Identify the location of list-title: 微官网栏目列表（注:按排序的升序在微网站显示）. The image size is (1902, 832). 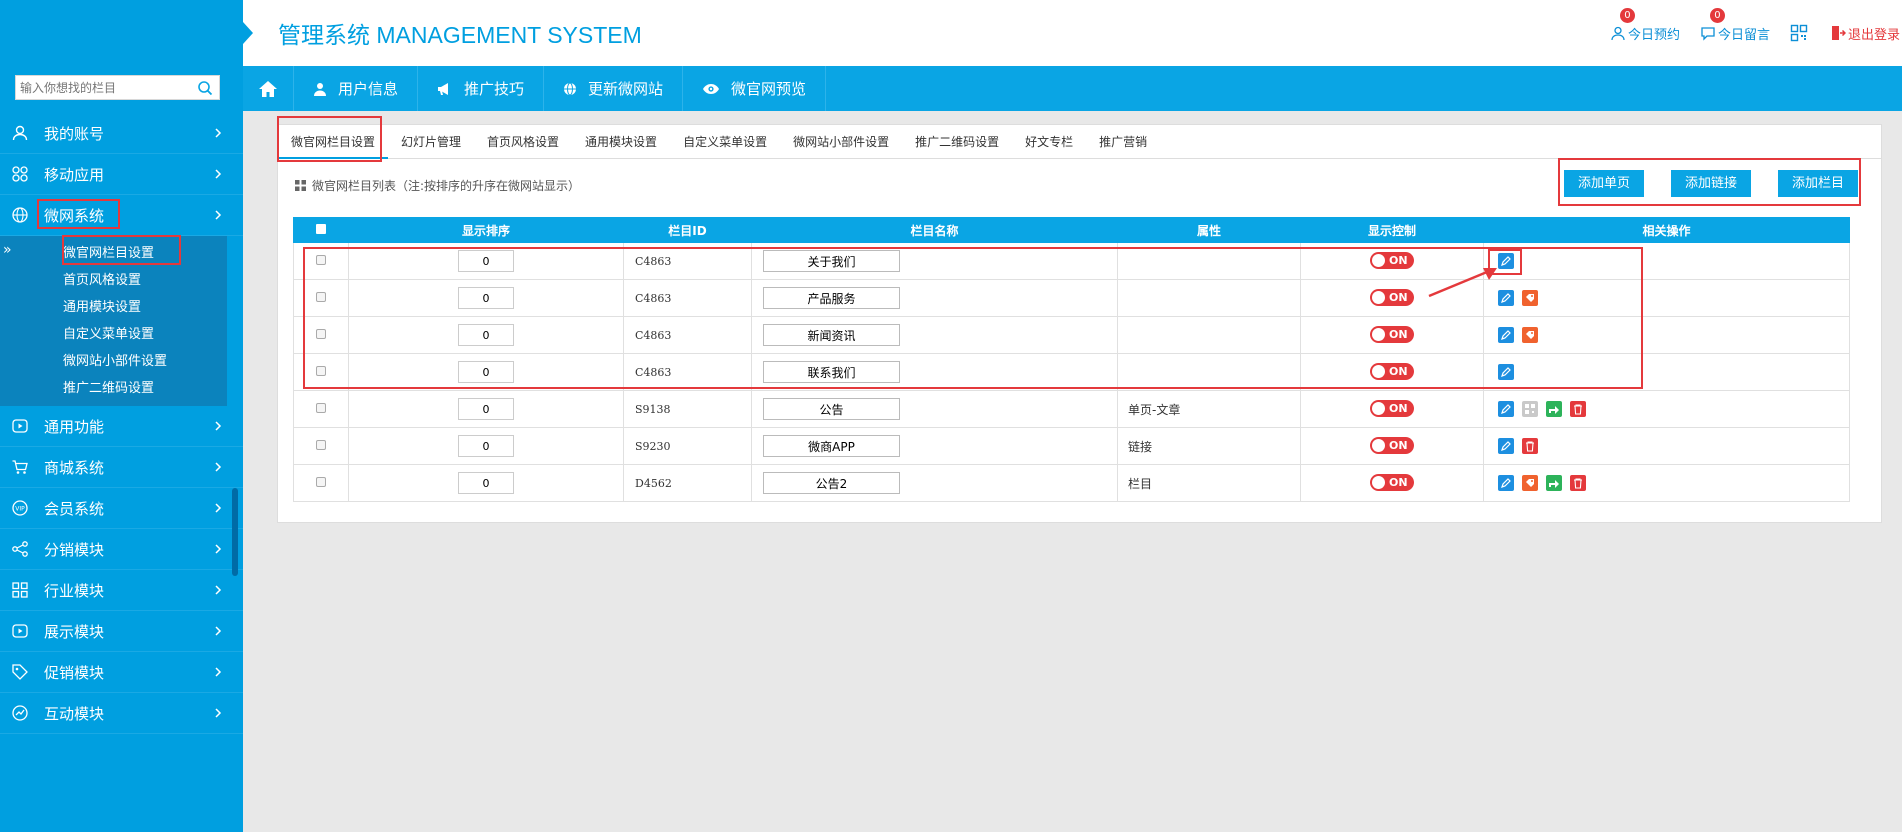
(446, 186).